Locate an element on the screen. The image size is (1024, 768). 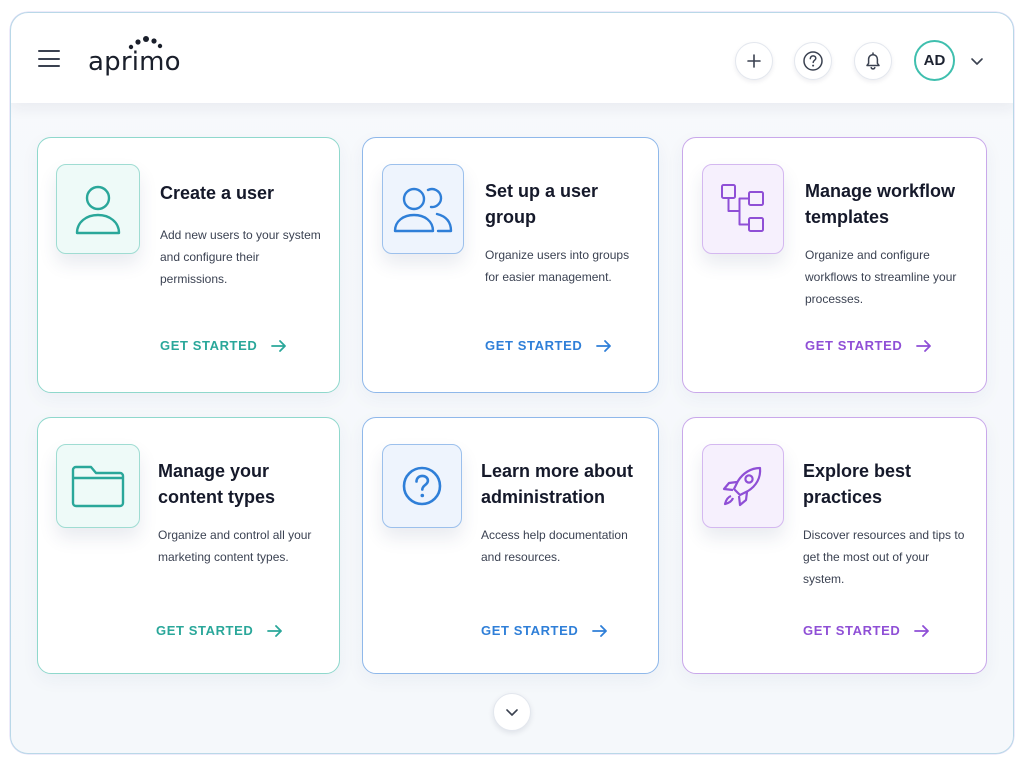
card-description: Access help documentation and resources. is located at coordinates (554, 546).